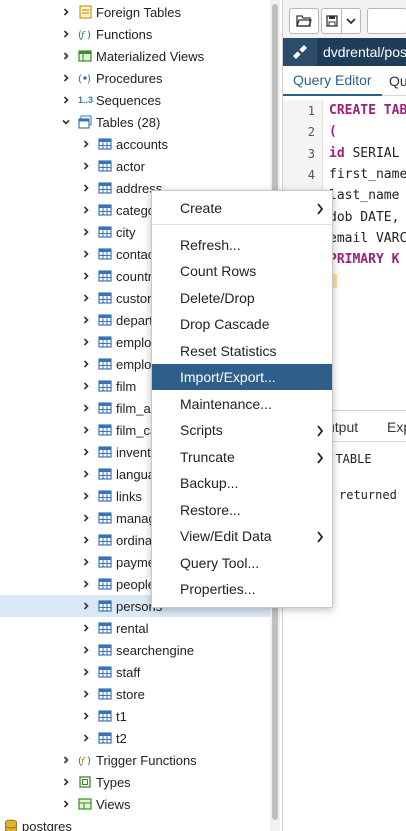 The width and height of the screenshot is (406, 831). I want to click on tree-item-label: Views, so click(113, 804).